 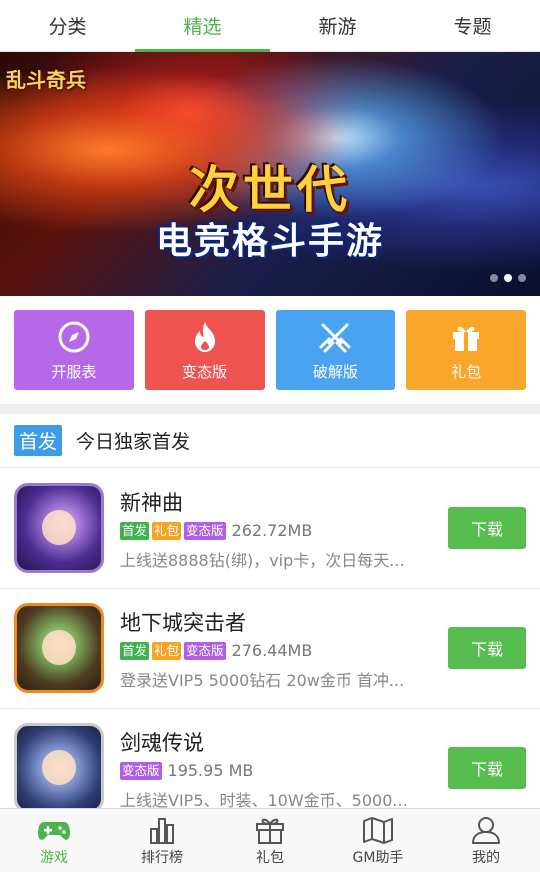 What do you see at coordinates (486, 857) in the screenshot?
I see `nav-profile-label: 我的` at bounding box center [486, 857].